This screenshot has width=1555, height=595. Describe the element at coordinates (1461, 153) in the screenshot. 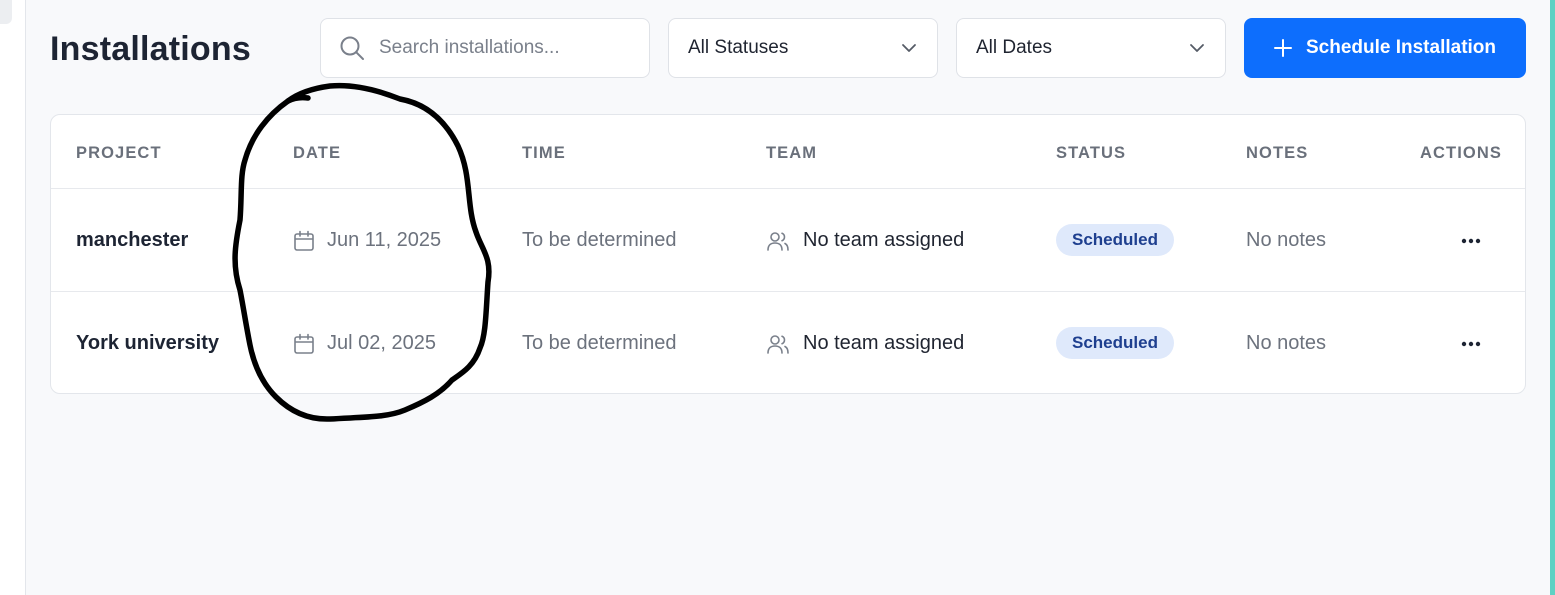

I see `column-header-actions: ACTIONS` at that location.